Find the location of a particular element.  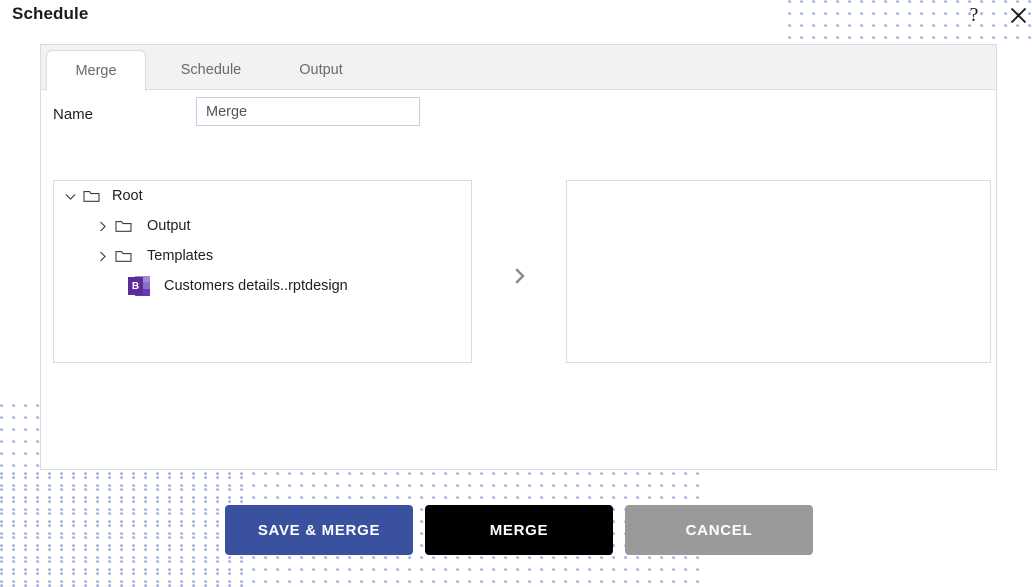

tab-output: Output is located at coordinates (321, 70).